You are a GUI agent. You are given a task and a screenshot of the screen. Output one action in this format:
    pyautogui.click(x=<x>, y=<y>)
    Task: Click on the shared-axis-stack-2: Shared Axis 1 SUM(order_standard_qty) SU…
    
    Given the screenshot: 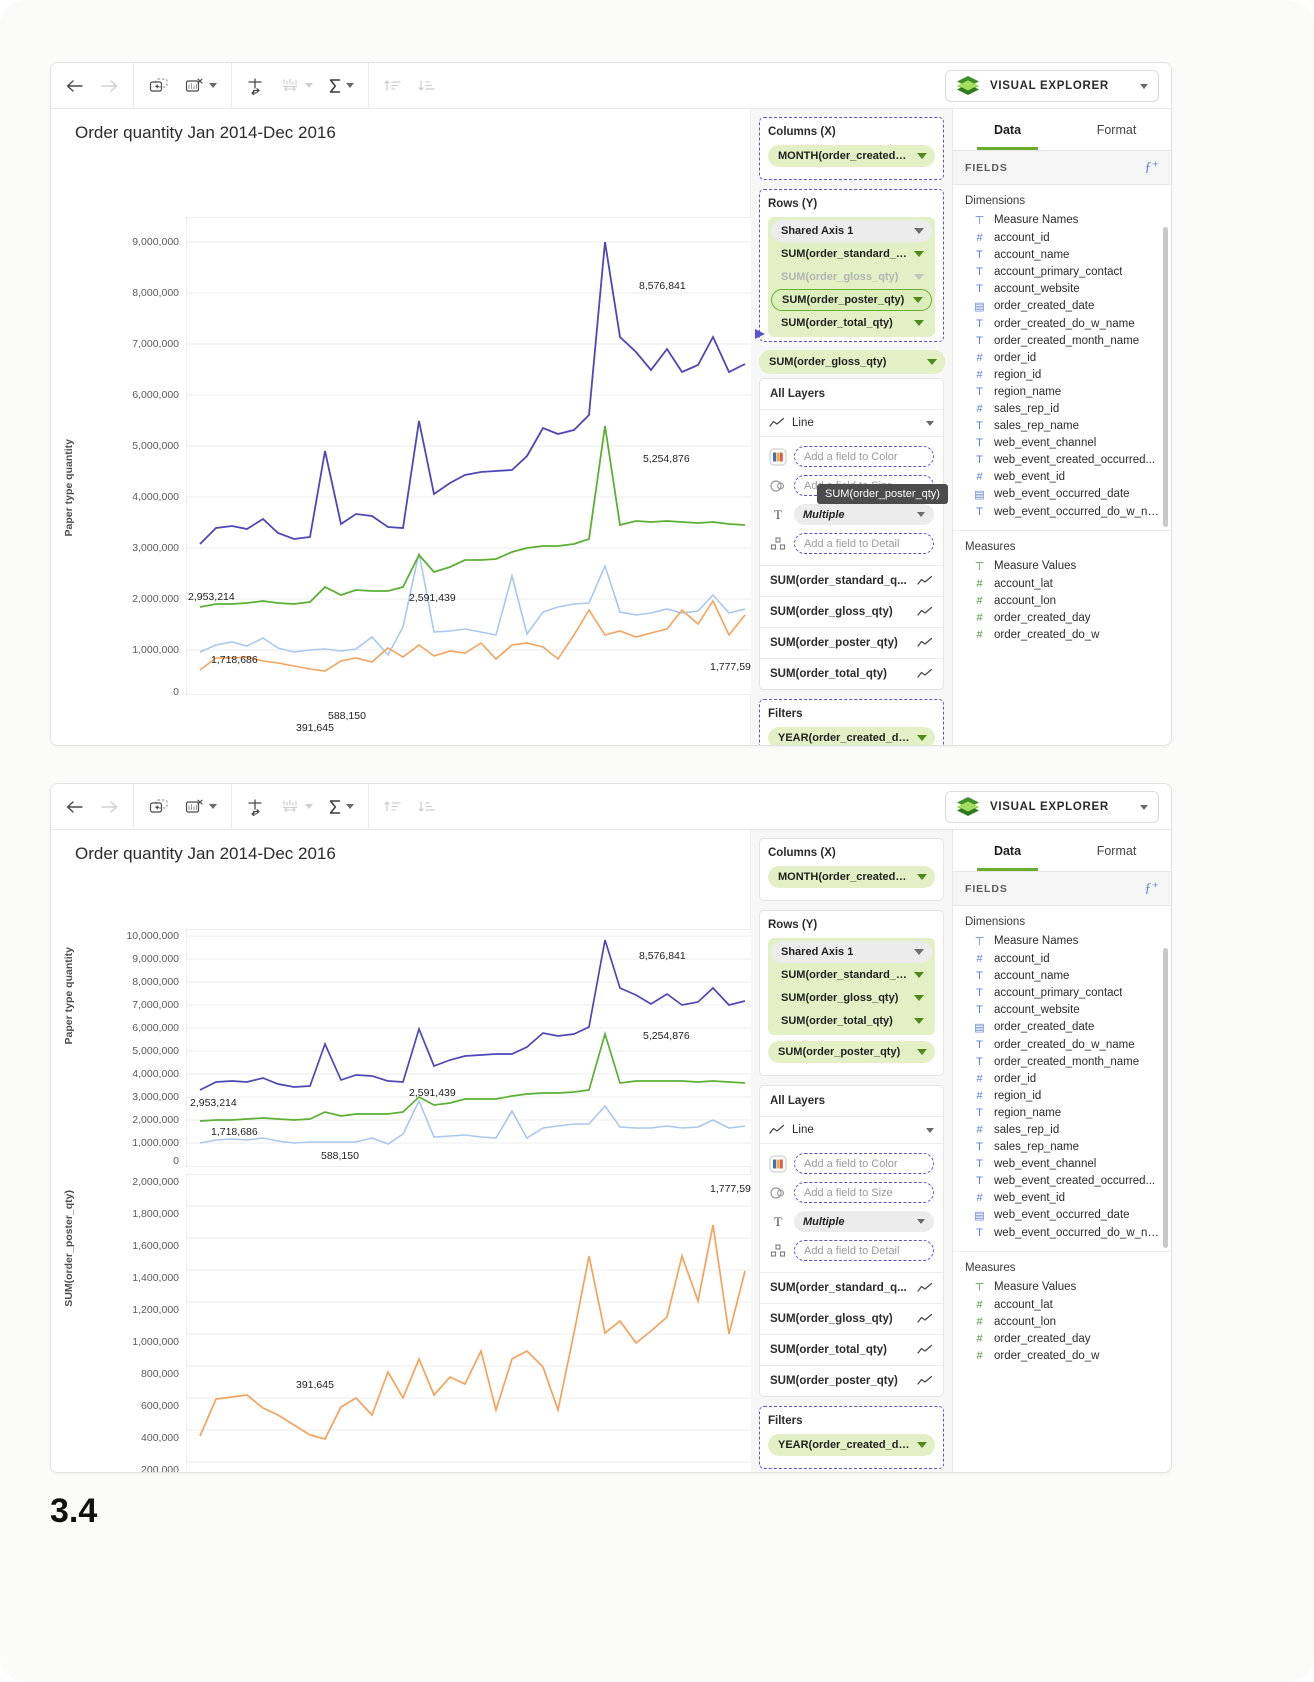 What is the action you would take?
    pyautogui.click(x=851, y=986)
    